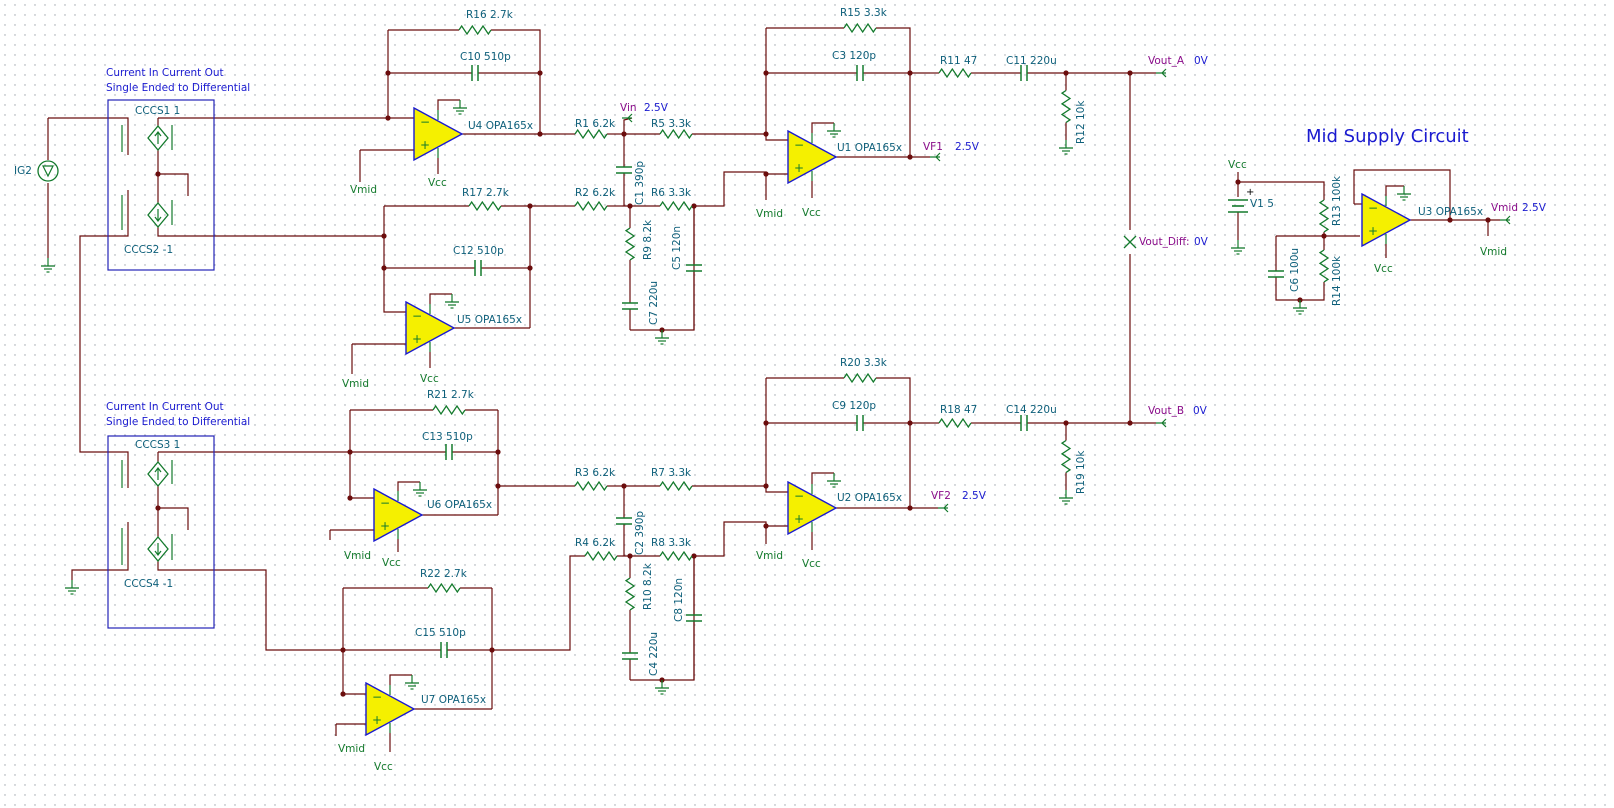 This screenshot has height=808, width=1614. I want to click on u3-label: U3 OPA165x, so click(1450, 212).